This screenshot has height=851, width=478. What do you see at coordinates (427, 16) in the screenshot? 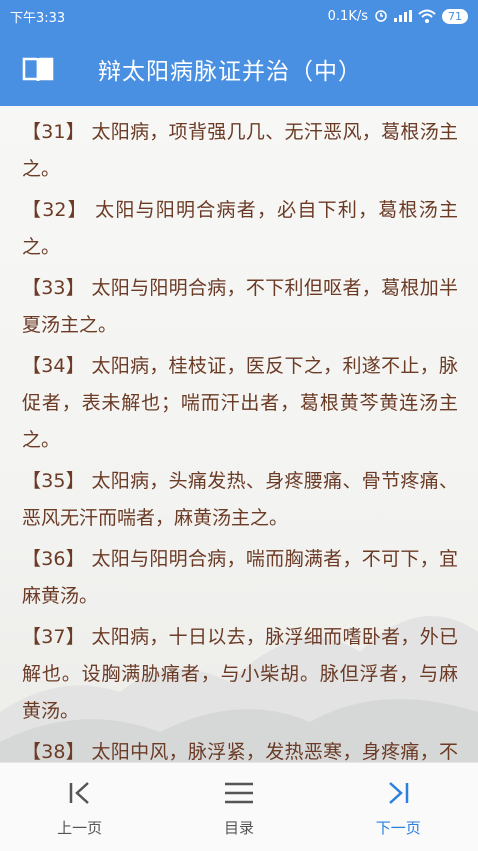
I see `wifi-icon` at bounding box center [427, 16].